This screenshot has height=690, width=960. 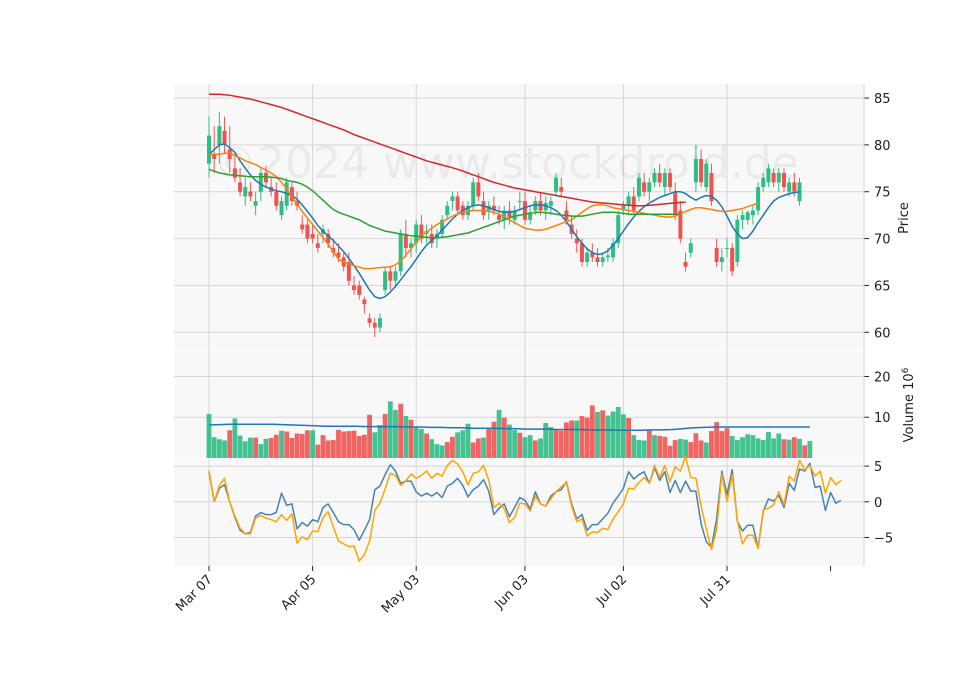 I want to click on price-y-tick-label: 60, so click(x=882, y=333).